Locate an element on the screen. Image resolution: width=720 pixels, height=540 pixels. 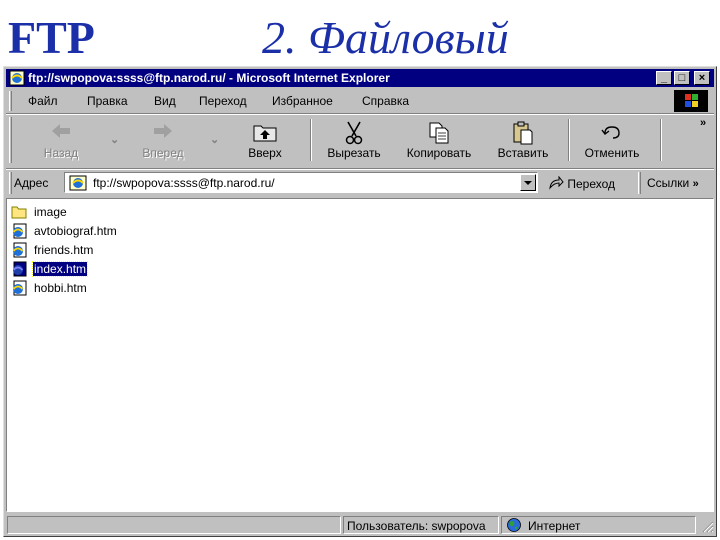
file-name: image is located at coordinates (50, 212).